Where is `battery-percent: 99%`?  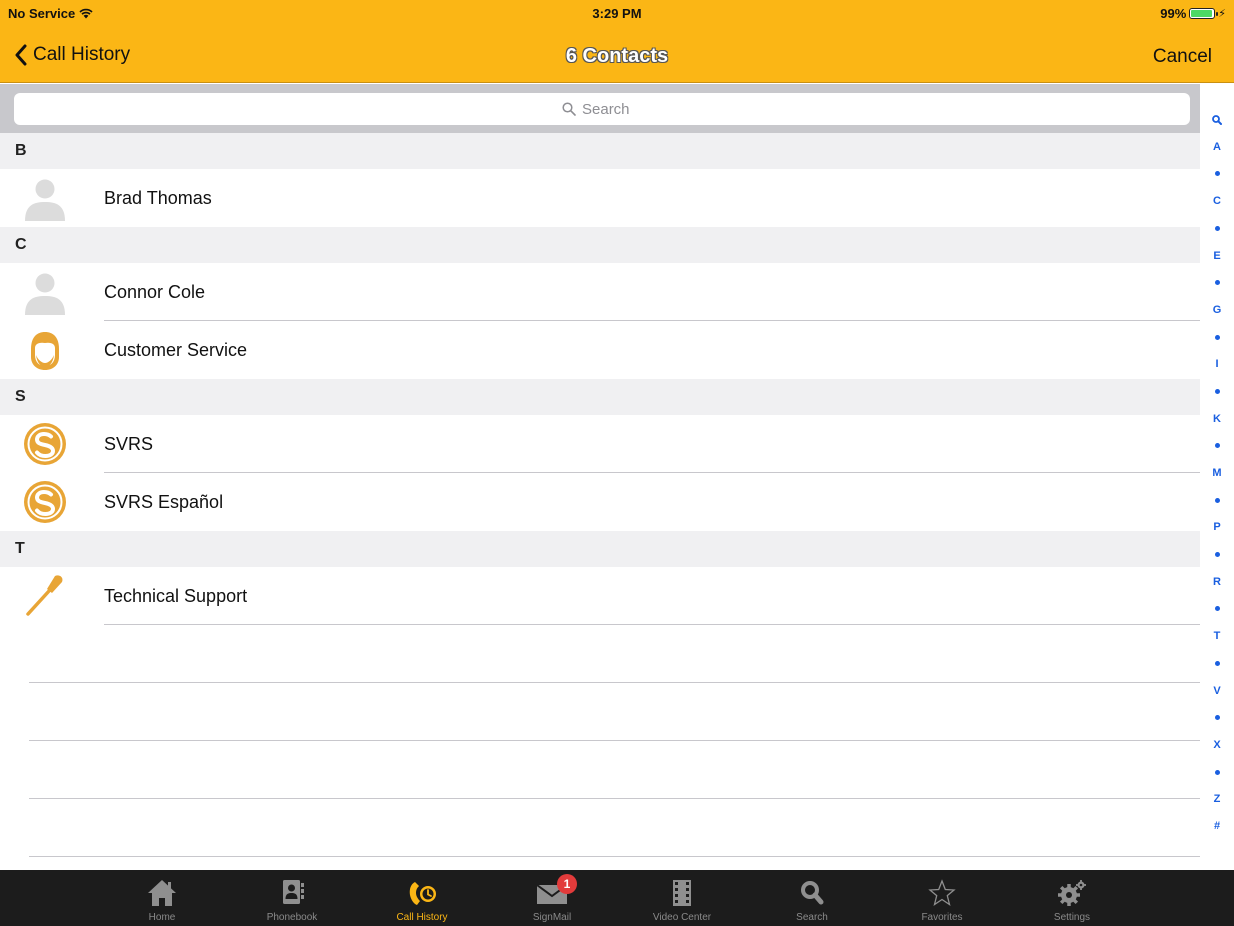 battery-percent: 99% is located at coordinates (1173, 13).